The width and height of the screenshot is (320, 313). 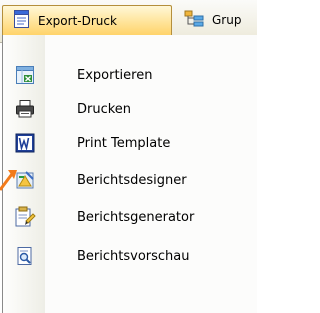 I want to click on gruppe-label: Grup, so click(x=227, y=20).